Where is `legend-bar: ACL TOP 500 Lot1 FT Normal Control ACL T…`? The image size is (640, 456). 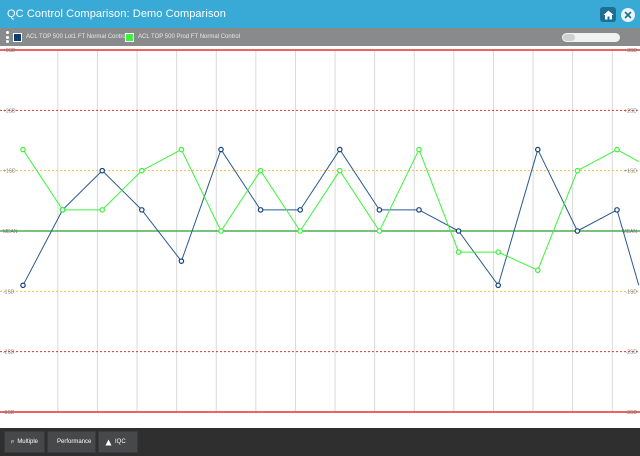
legend-bar: ACL TOP 500 Lot1 FT Normal Control ACL T… is located at coordinates (320, 37).